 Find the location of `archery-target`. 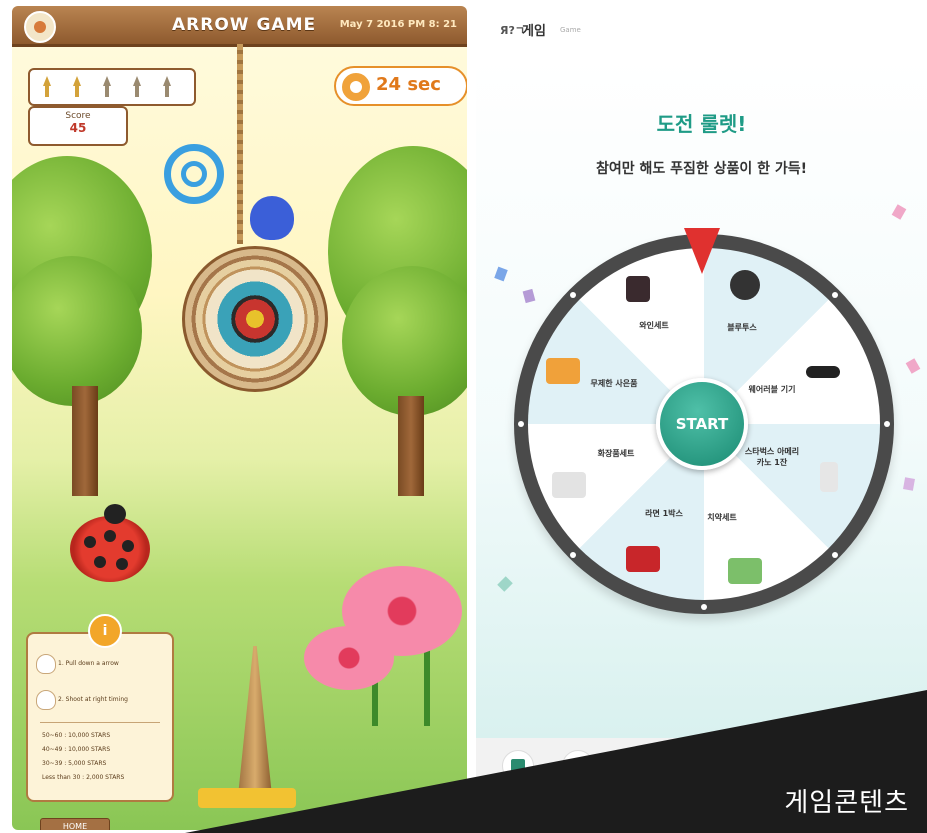

archery-target is located at coordinates (255, 319).